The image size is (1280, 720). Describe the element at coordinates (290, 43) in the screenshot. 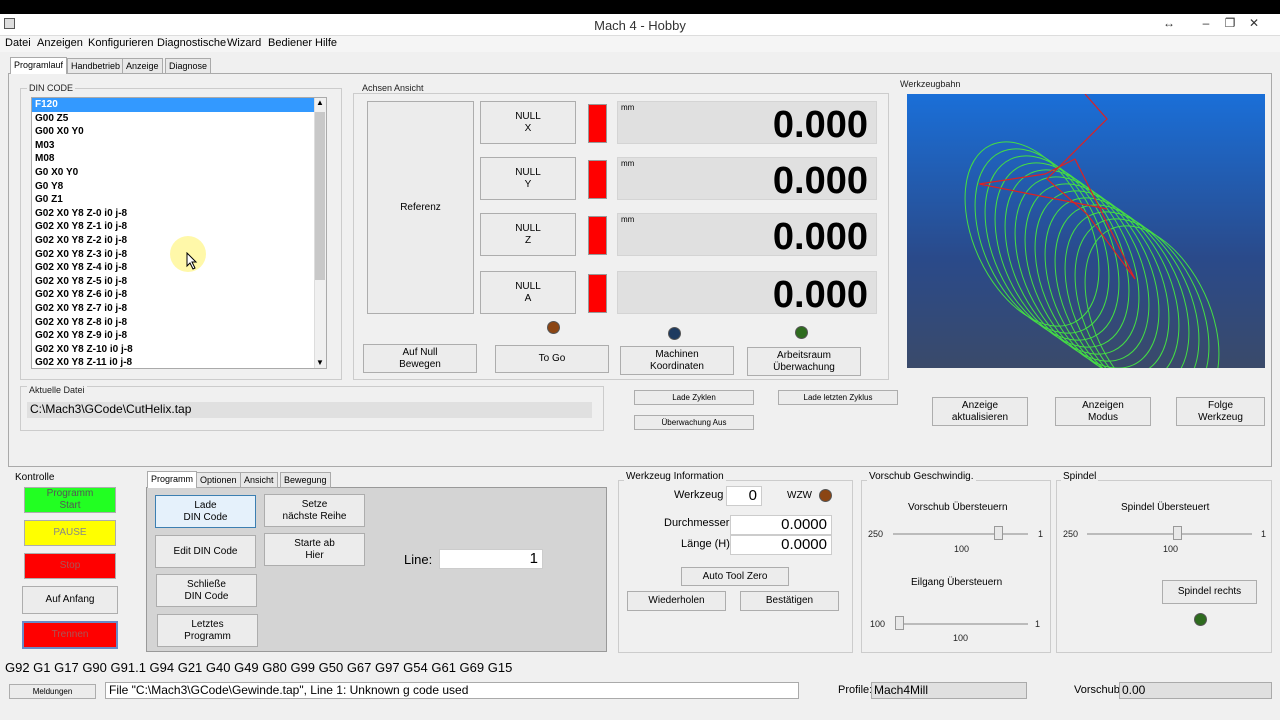

I see `menu-bediener: Bediener` at that location.